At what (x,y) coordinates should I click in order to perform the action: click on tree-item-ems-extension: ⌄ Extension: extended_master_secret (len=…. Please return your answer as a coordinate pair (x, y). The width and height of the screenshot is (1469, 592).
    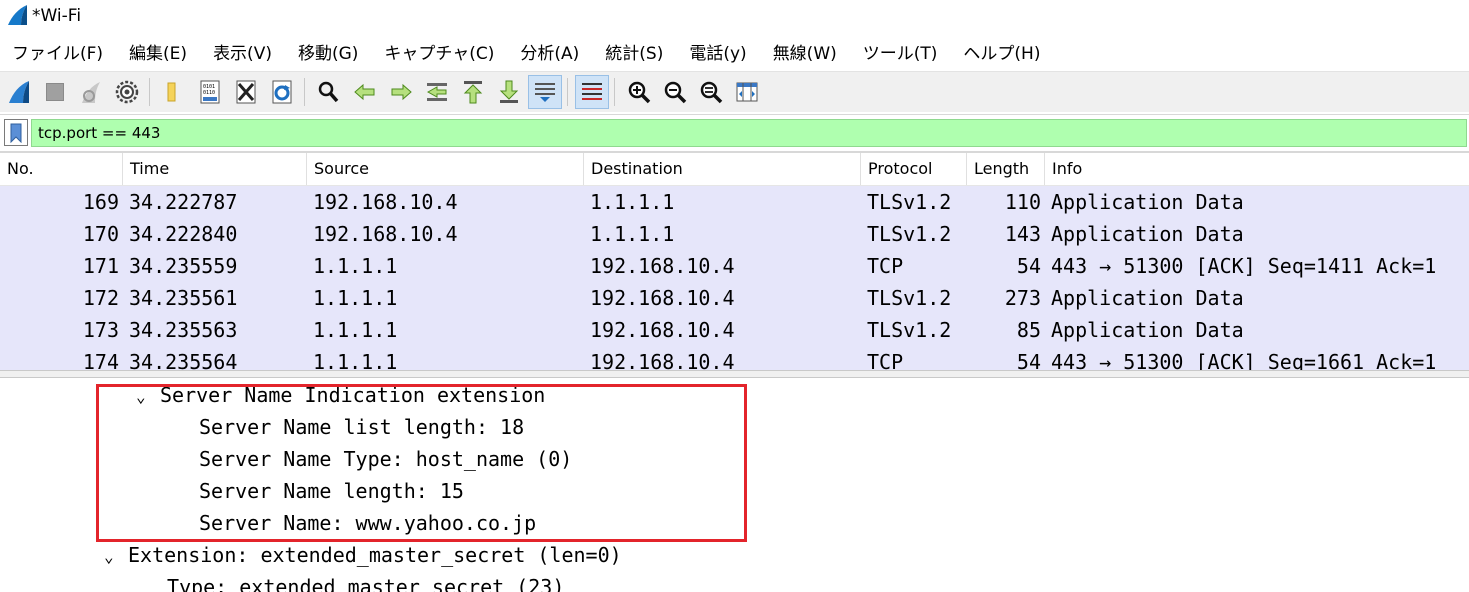
    Looking at the image, I should click on (363, 556).